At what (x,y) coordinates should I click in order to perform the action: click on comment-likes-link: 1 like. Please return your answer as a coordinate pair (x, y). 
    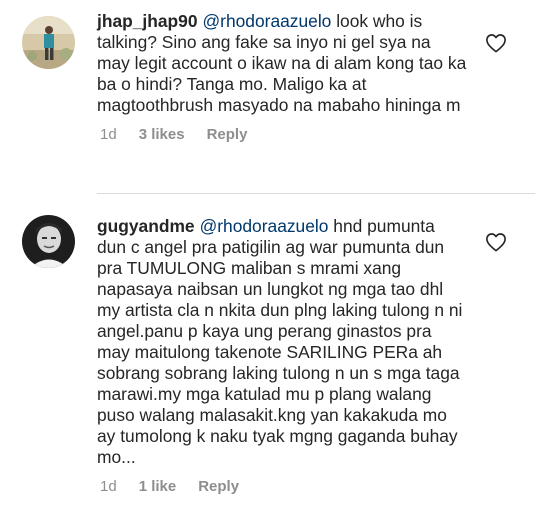
    Looking at the image, I should click on (158, 486).